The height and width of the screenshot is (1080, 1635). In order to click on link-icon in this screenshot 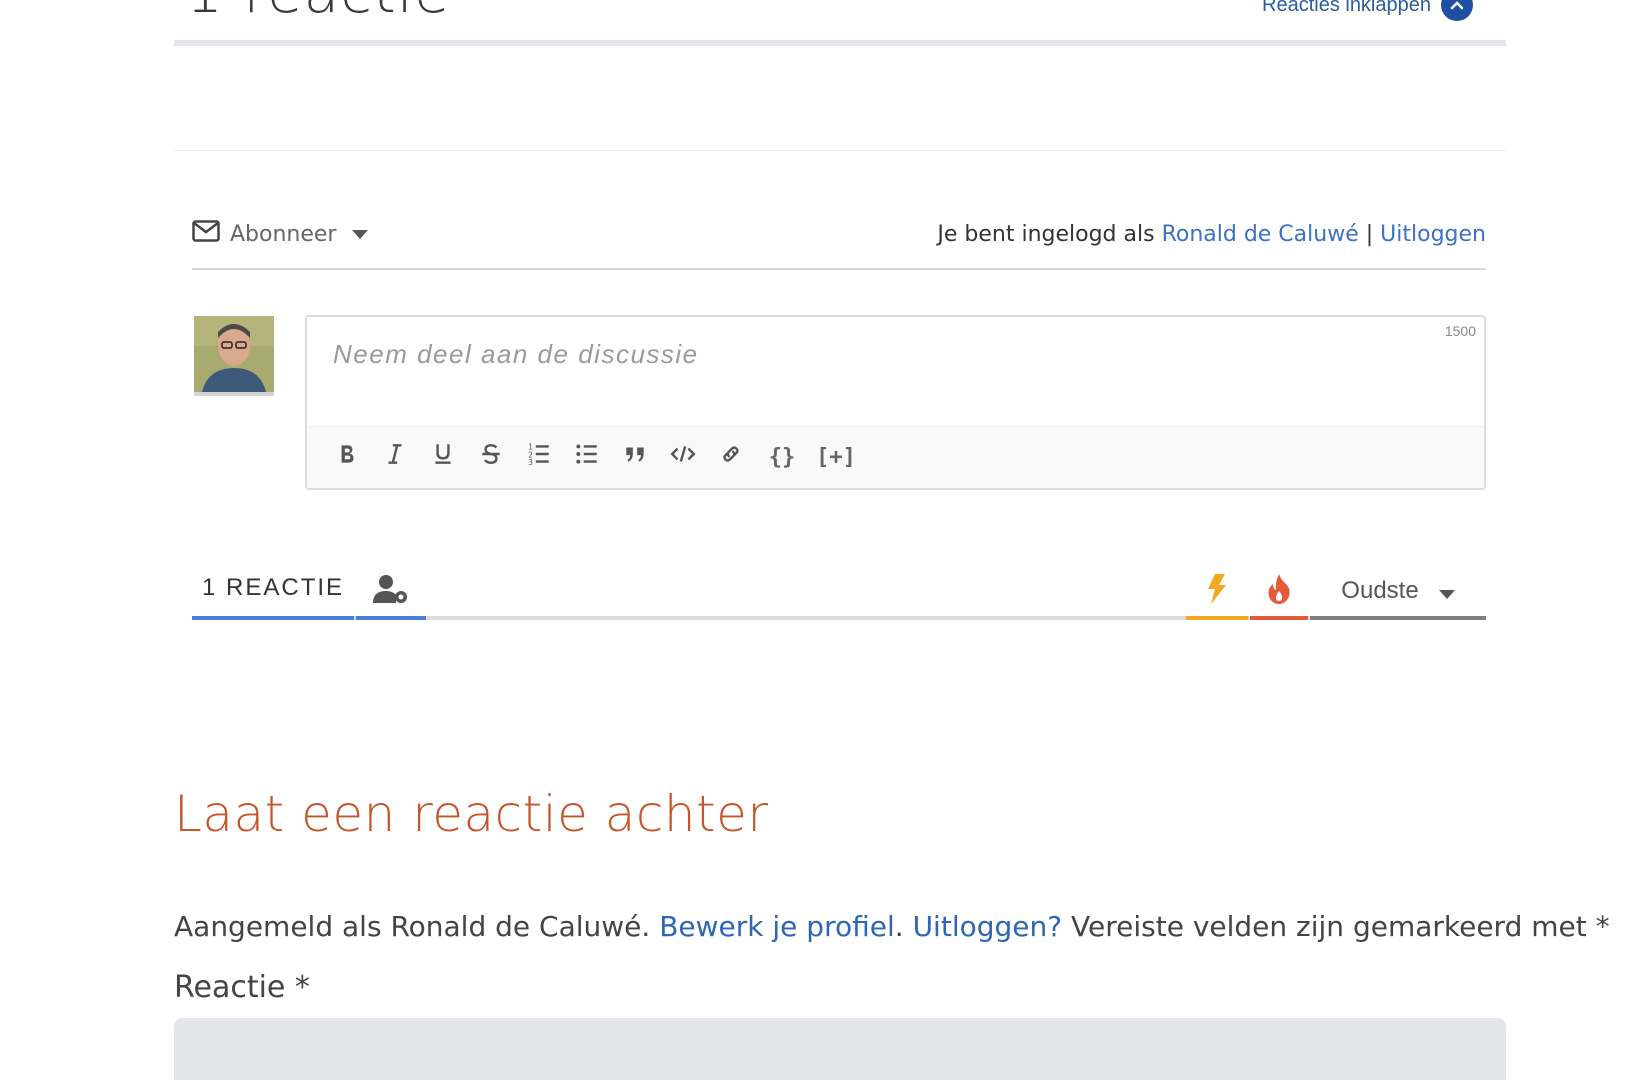, I will do `click(731, 457)`.